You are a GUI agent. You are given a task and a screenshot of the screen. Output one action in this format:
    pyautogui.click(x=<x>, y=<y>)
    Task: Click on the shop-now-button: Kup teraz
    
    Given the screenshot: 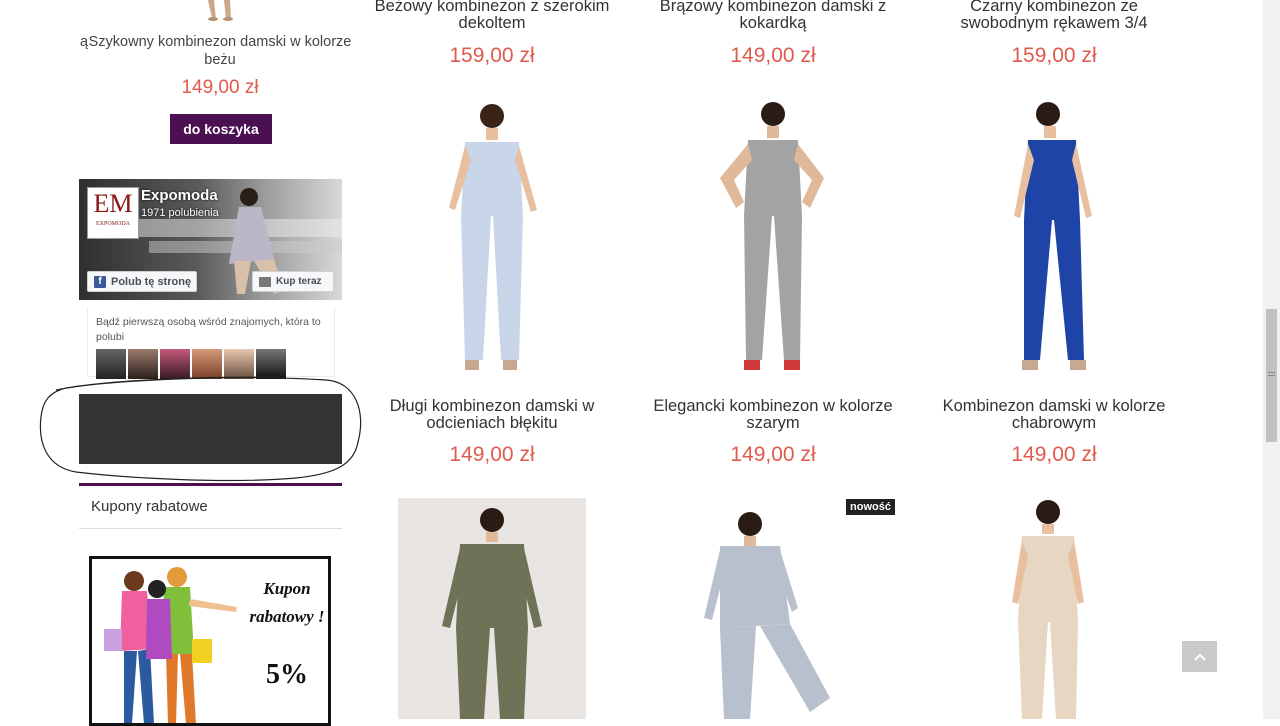 What is the action you would take?
    pyautogui.click(x=293, y=281)
    